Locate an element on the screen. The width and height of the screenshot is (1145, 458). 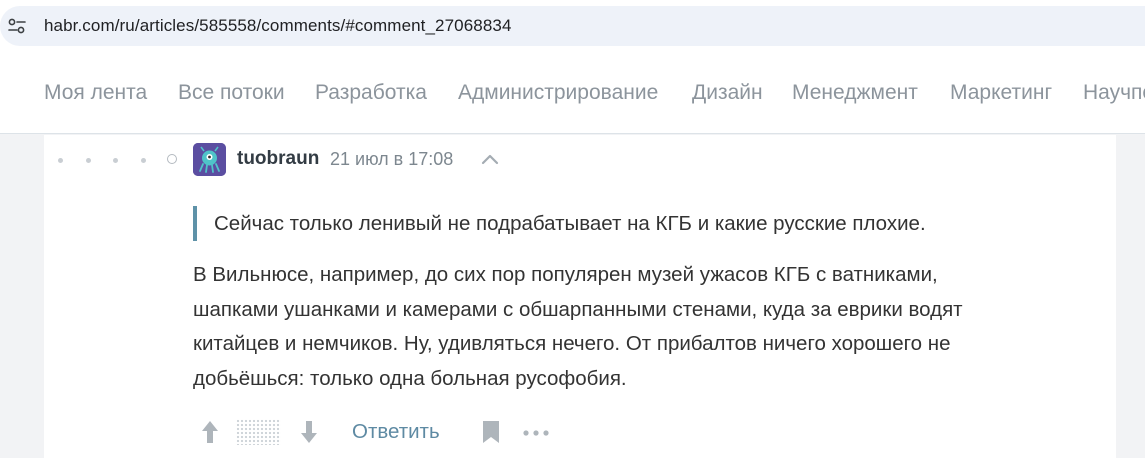
nav-item-administration: Администрирование is located at coordinates (558, 93).